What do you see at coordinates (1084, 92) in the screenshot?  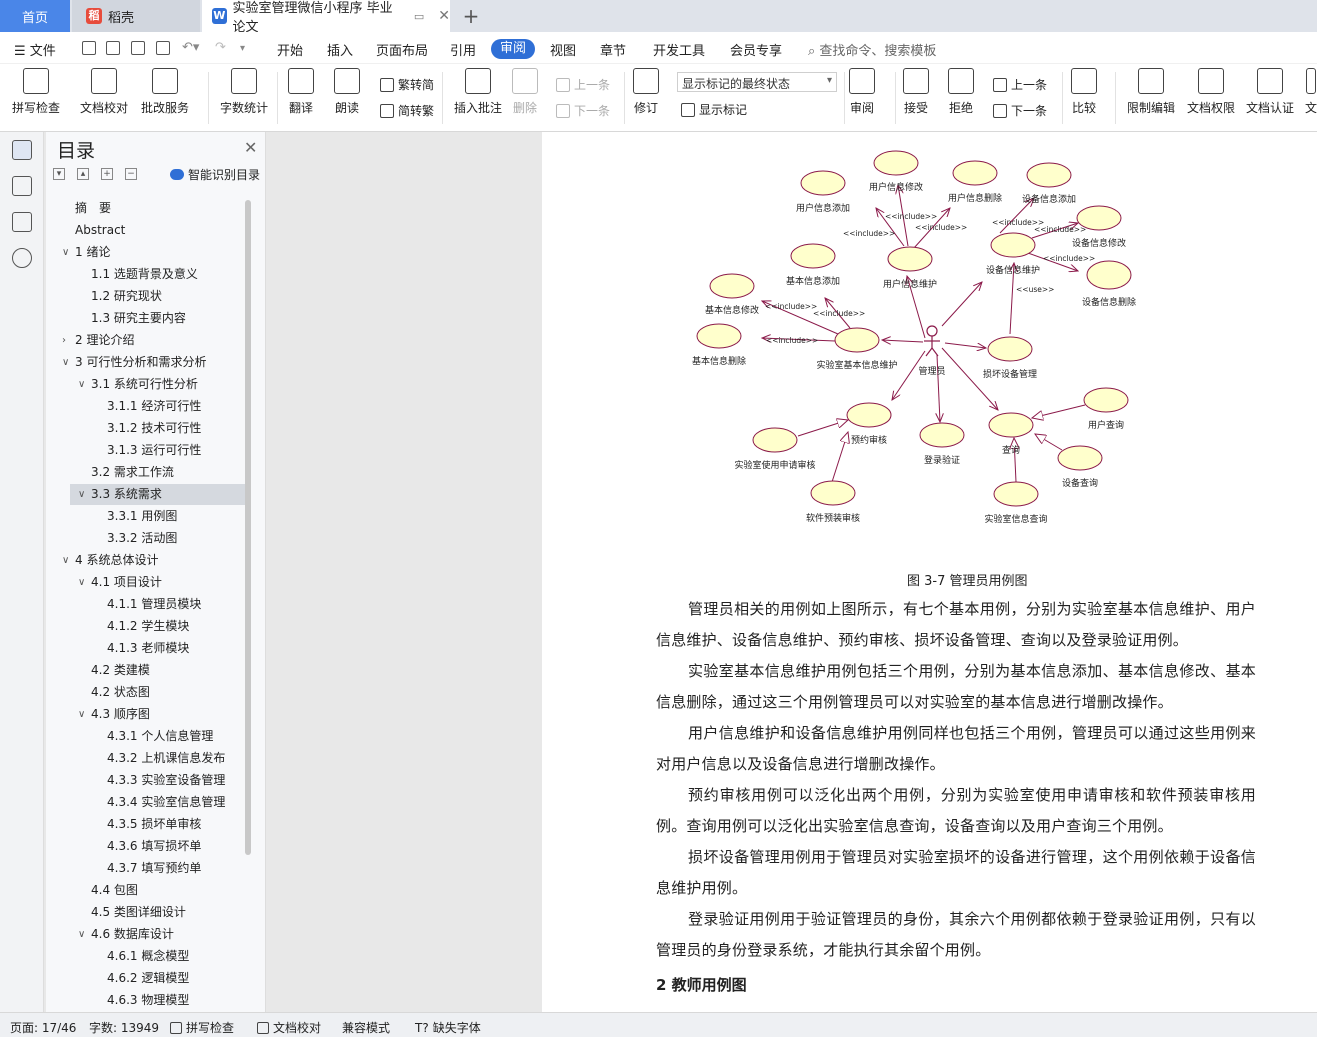 I see `compare-button: 比较` at bounding box center [1084, 92].